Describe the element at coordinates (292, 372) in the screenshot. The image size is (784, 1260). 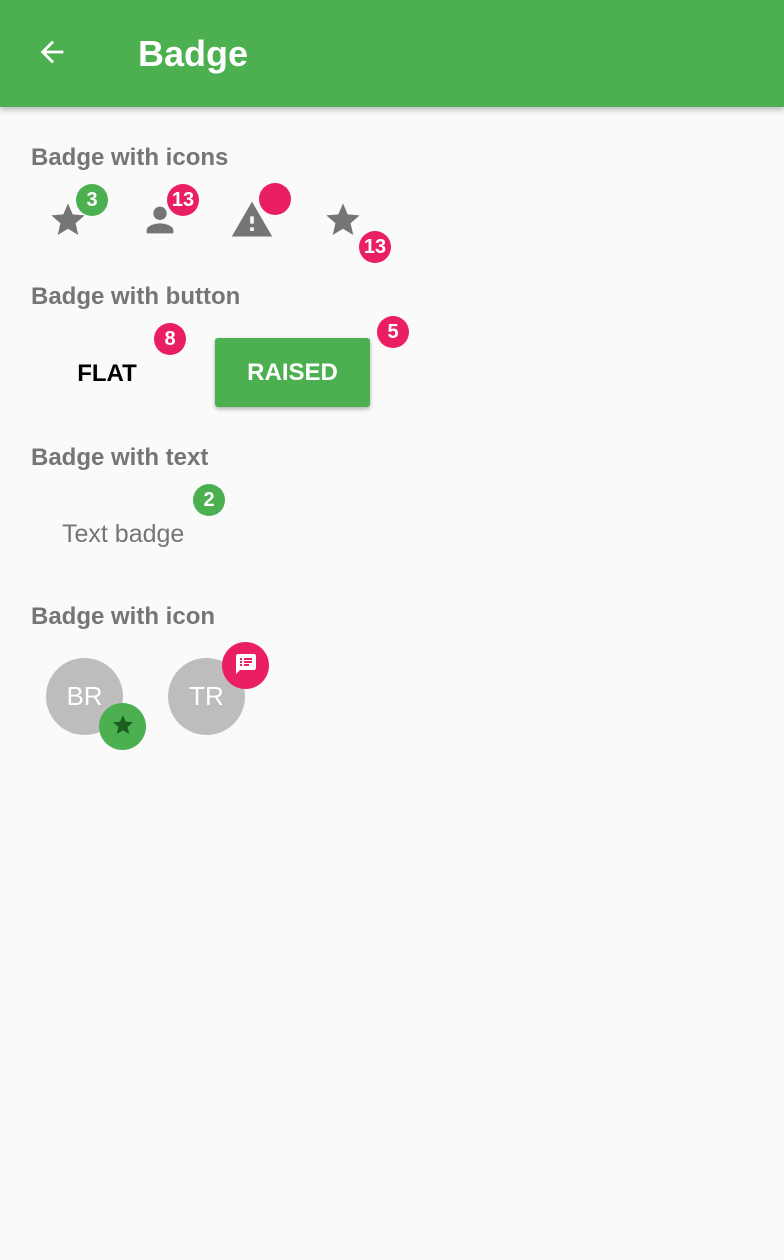
I see `raised-button: RAISED` at that location.